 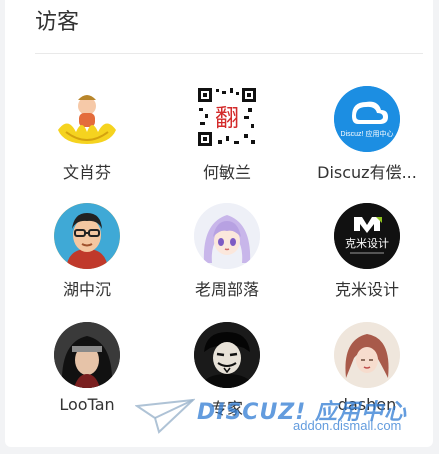 I want to click on visitor-name: 文肖芬, so click(x=87, y=171).